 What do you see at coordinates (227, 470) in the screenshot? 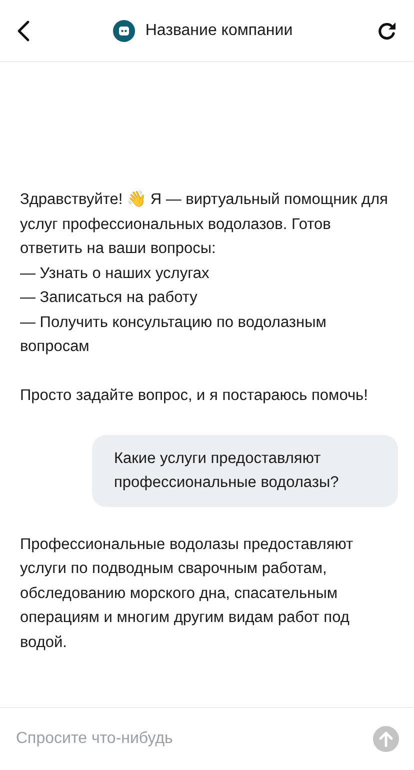
I see `user-message-text: Какие услуги предоставляют профессиональные водолазы?` at bounding box center [227, 470].